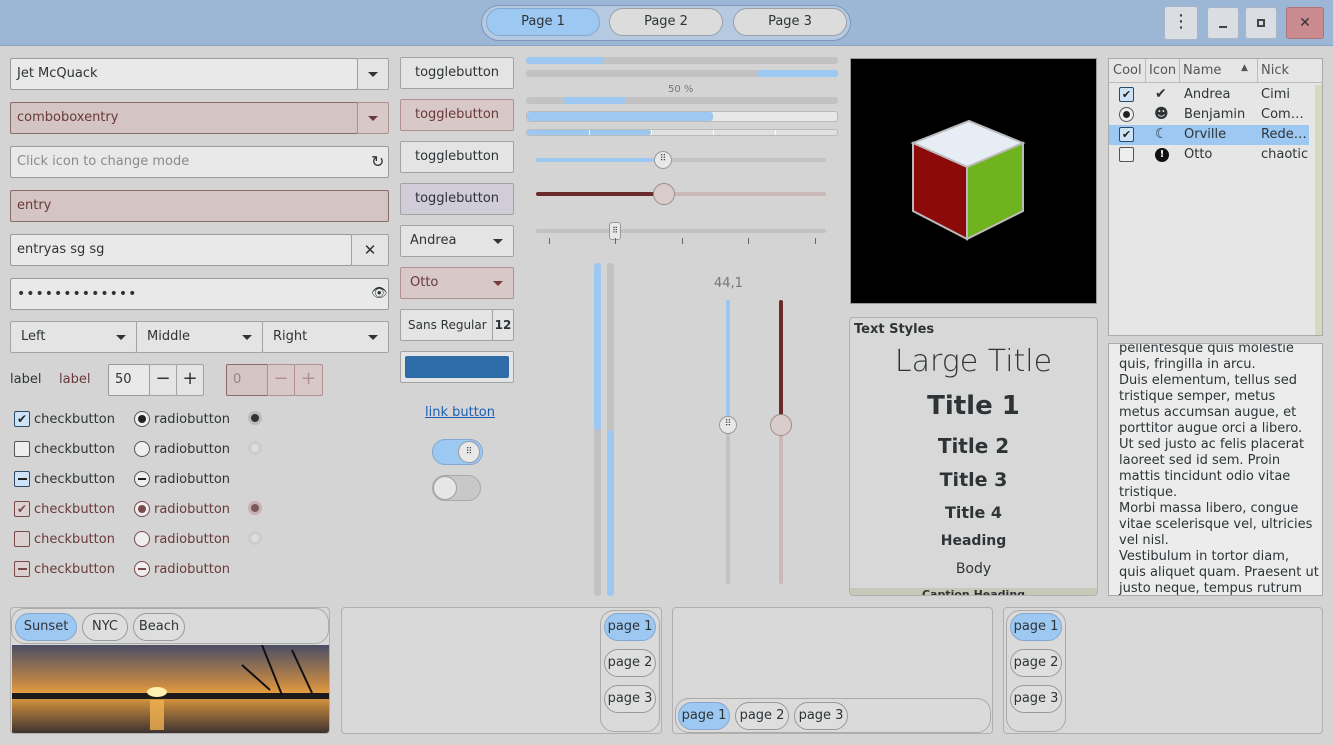 This screenshot has width=1333, height=745. What do you see at coordinates (192, 539) in the screenshot?
I see `radio-5-label: radiobutton` at bounding box center [192, 539].